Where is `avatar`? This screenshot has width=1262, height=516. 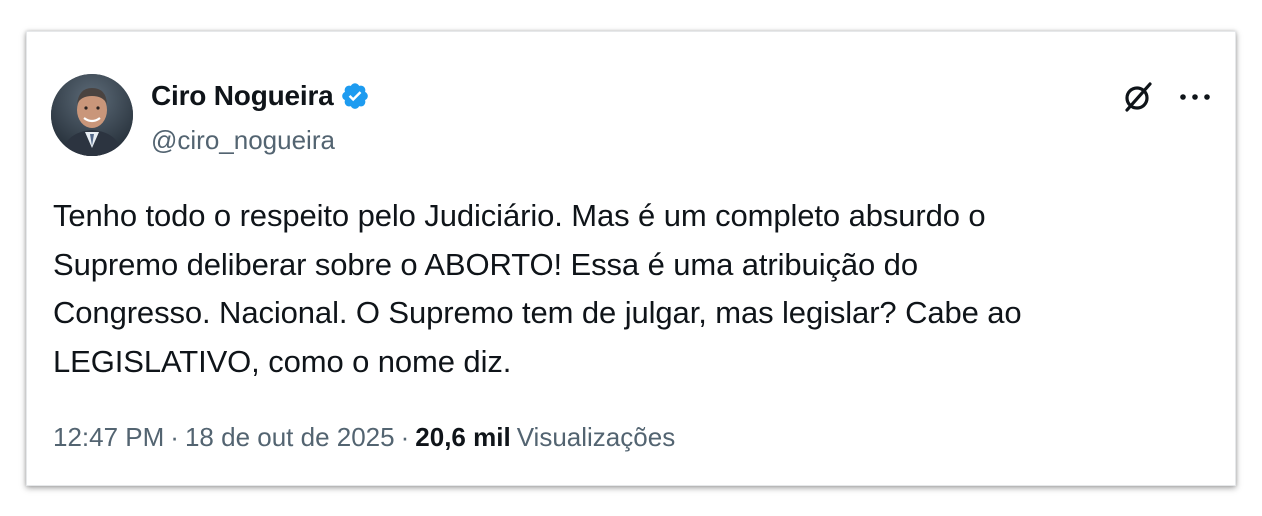
avatar is located at coordinates (92, 115).